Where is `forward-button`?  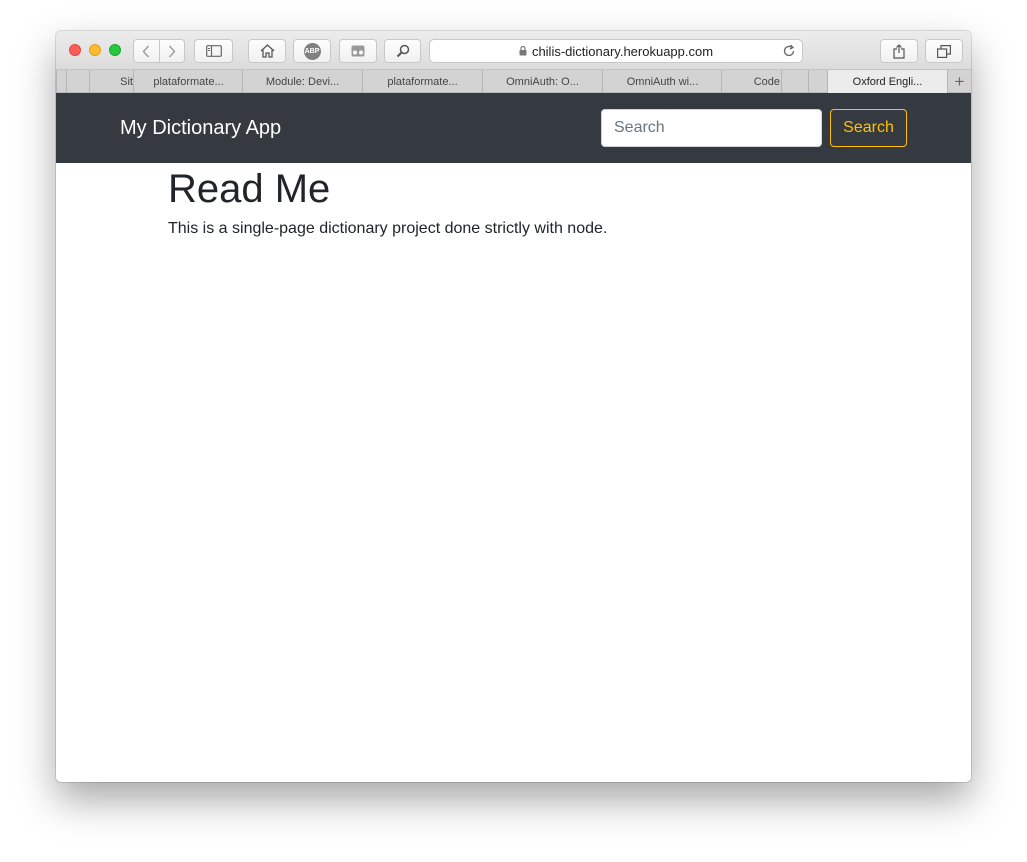 forward-button is located at coordinates (171, 51).